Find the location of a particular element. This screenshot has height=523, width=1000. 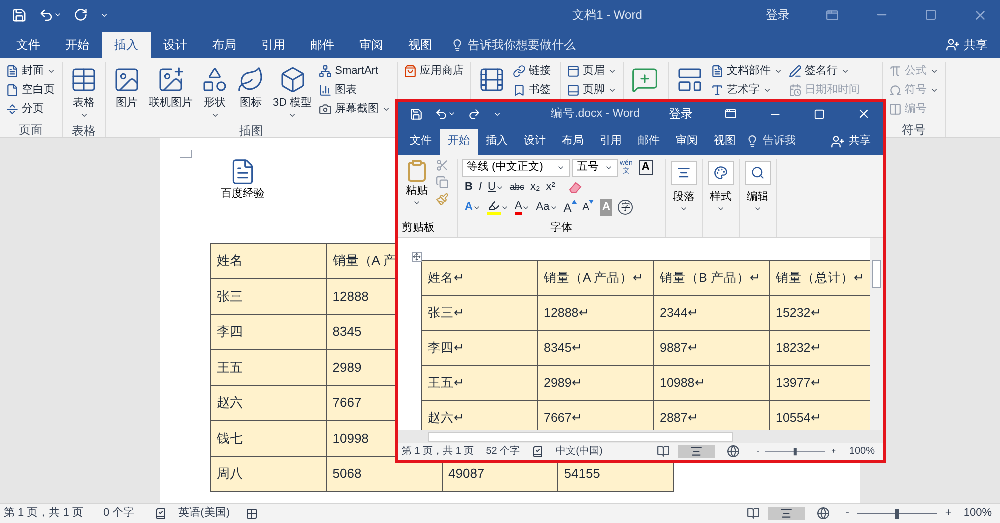

format-button: 字 is located at coordinates (625, 207).